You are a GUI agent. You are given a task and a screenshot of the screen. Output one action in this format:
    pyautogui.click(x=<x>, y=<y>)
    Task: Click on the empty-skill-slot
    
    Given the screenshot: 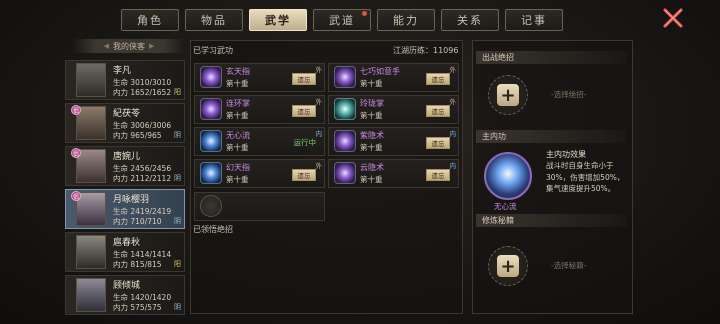 What is the action you would take?
    pyautogui.click(x=259, y=206)
    